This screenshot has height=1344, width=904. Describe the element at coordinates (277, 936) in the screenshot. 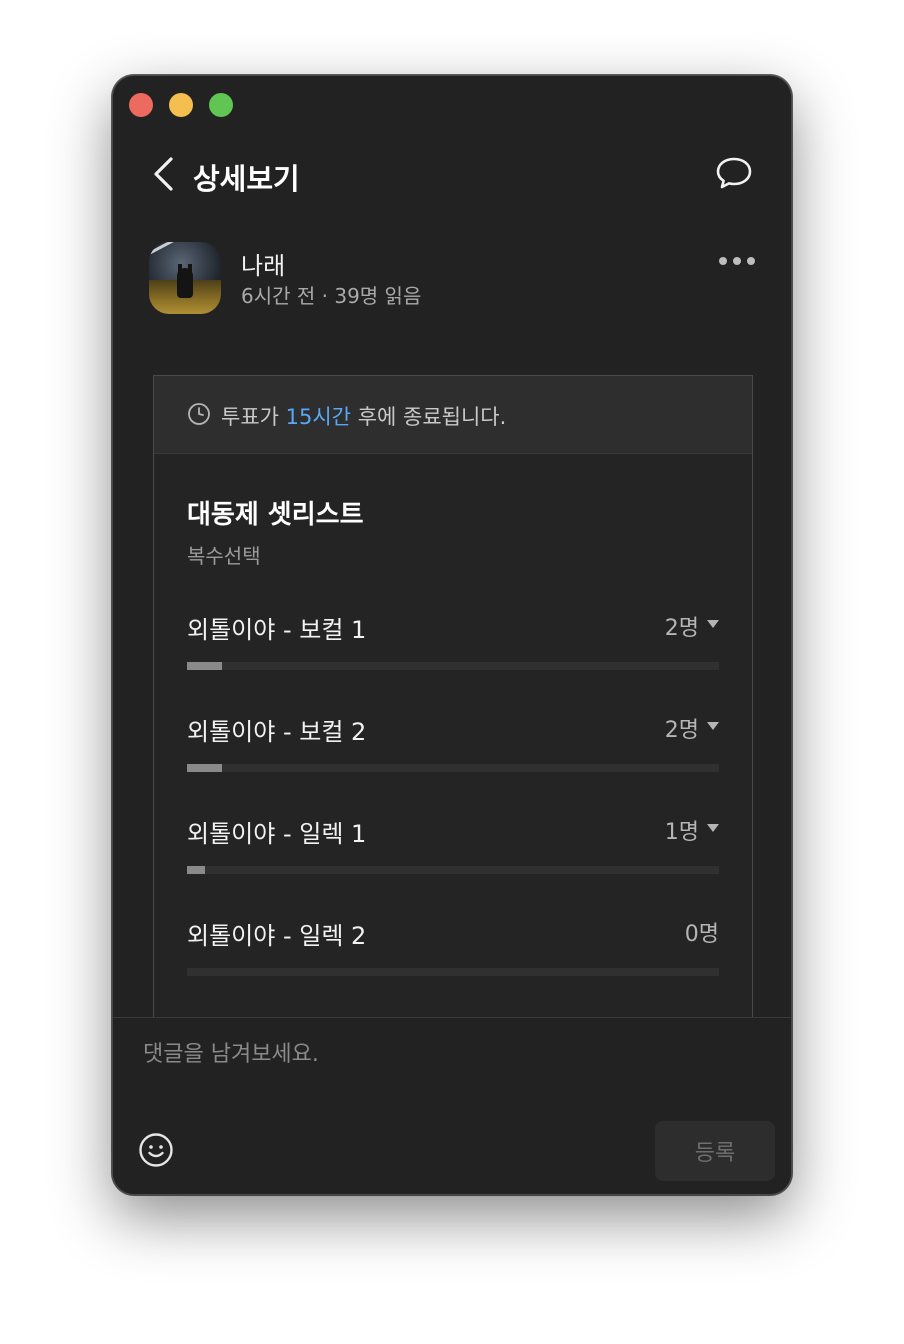

I see `poll-option-label: 외톨이야 - 일렉 2` at that location.